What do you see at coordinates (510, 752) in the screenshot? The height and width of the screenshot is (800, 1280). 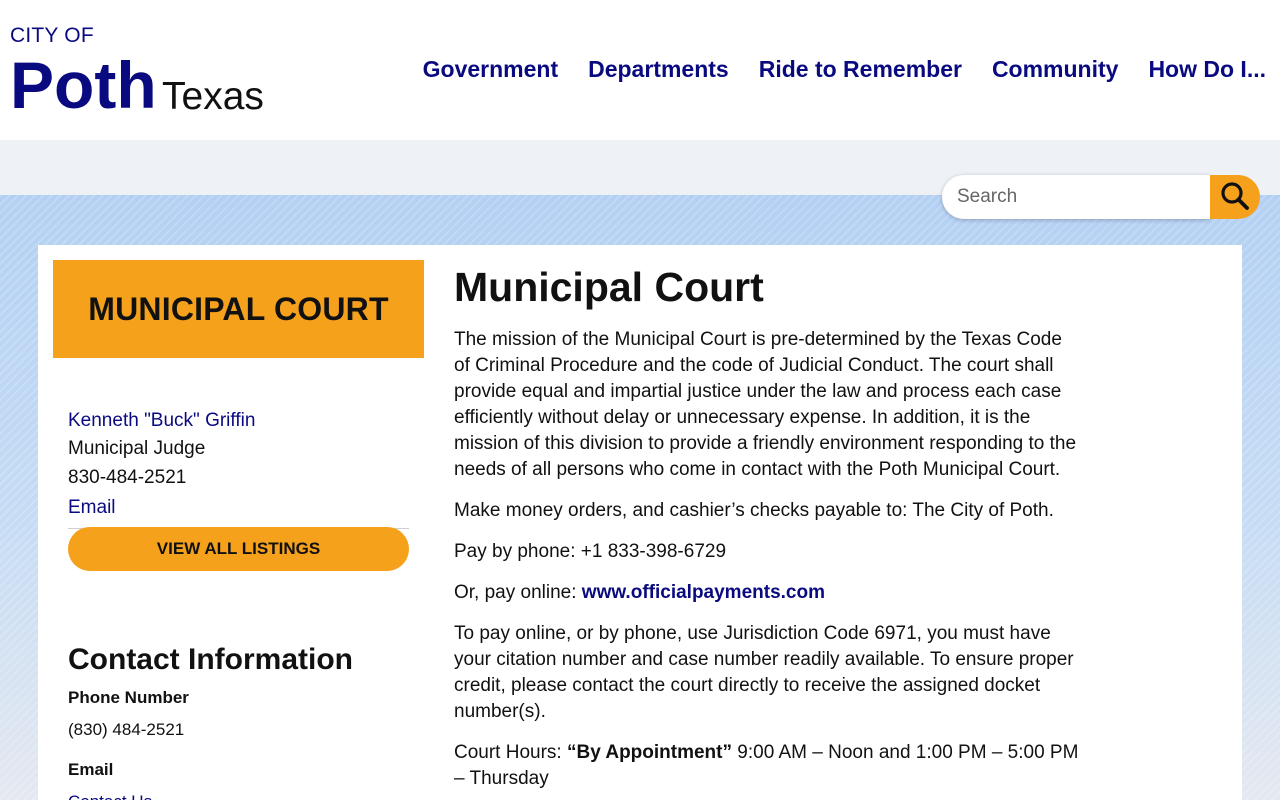 I see `court-hours-prefix: Court Hours:` at bounding box center [510, 752].